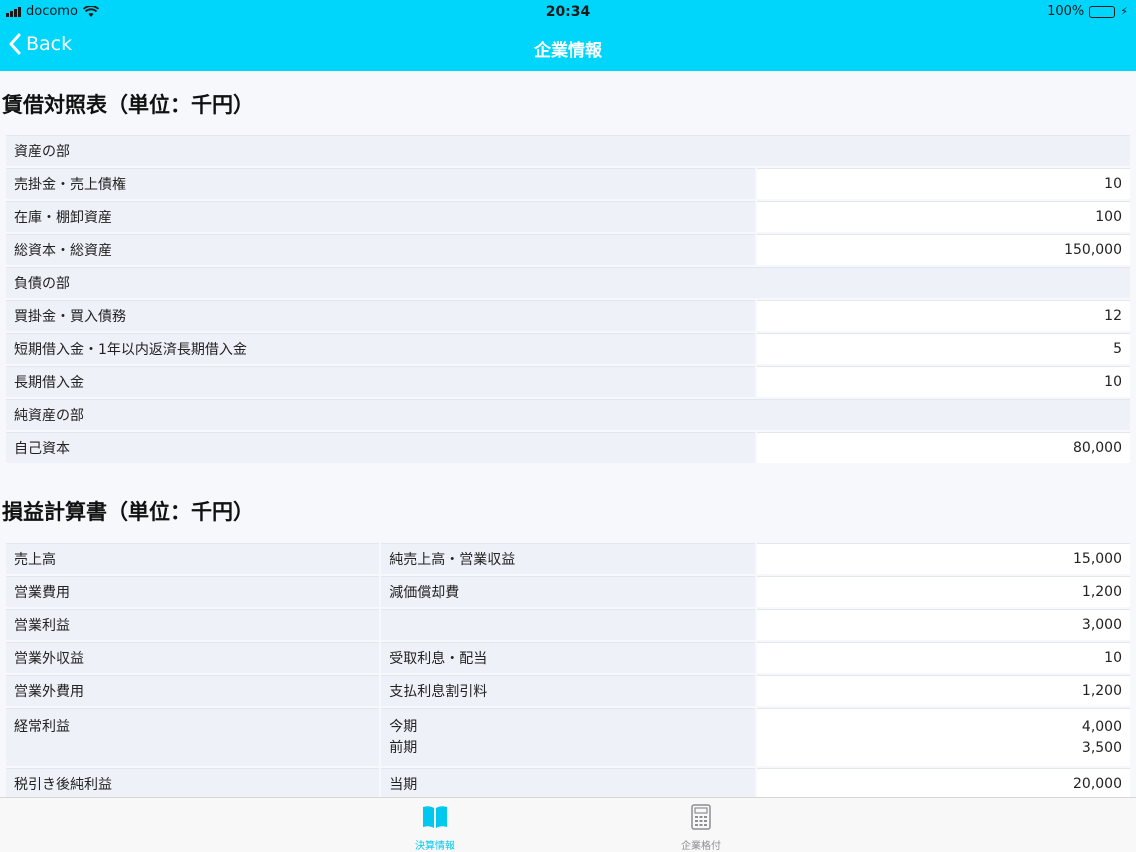 The image size is (1136, 852). I want to click on tab-bar: 決算情報 企業格付, so click(568, 824).